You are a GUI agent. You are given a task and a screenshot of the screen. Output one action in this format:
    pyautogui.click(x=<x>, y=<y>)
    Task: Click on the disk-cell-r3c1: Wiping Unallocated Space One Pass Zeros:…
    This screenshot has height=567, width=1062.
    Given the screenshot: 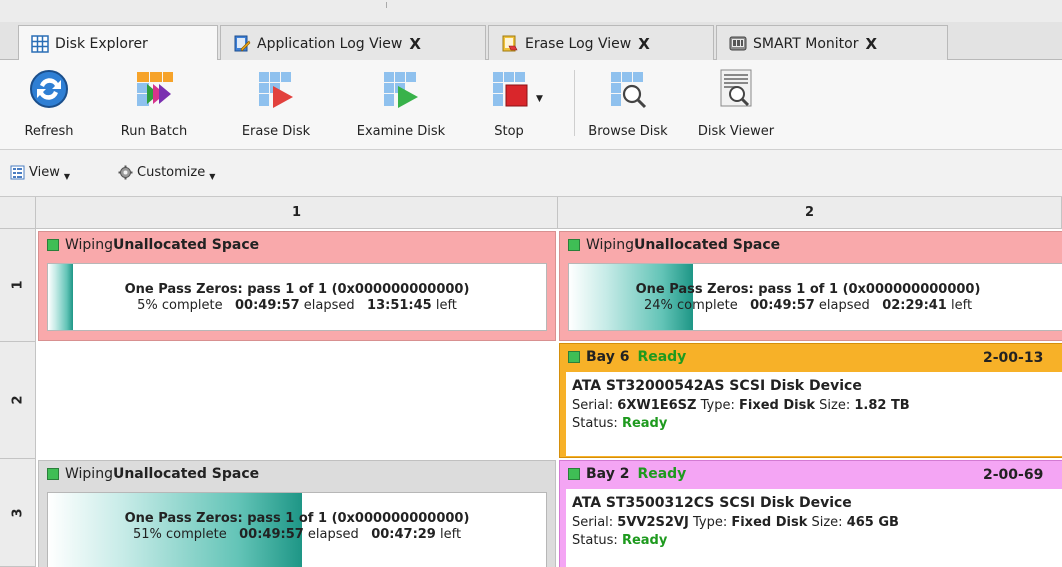 What is the action you would take?
    pyautogui.click(x=297, y=513)
    